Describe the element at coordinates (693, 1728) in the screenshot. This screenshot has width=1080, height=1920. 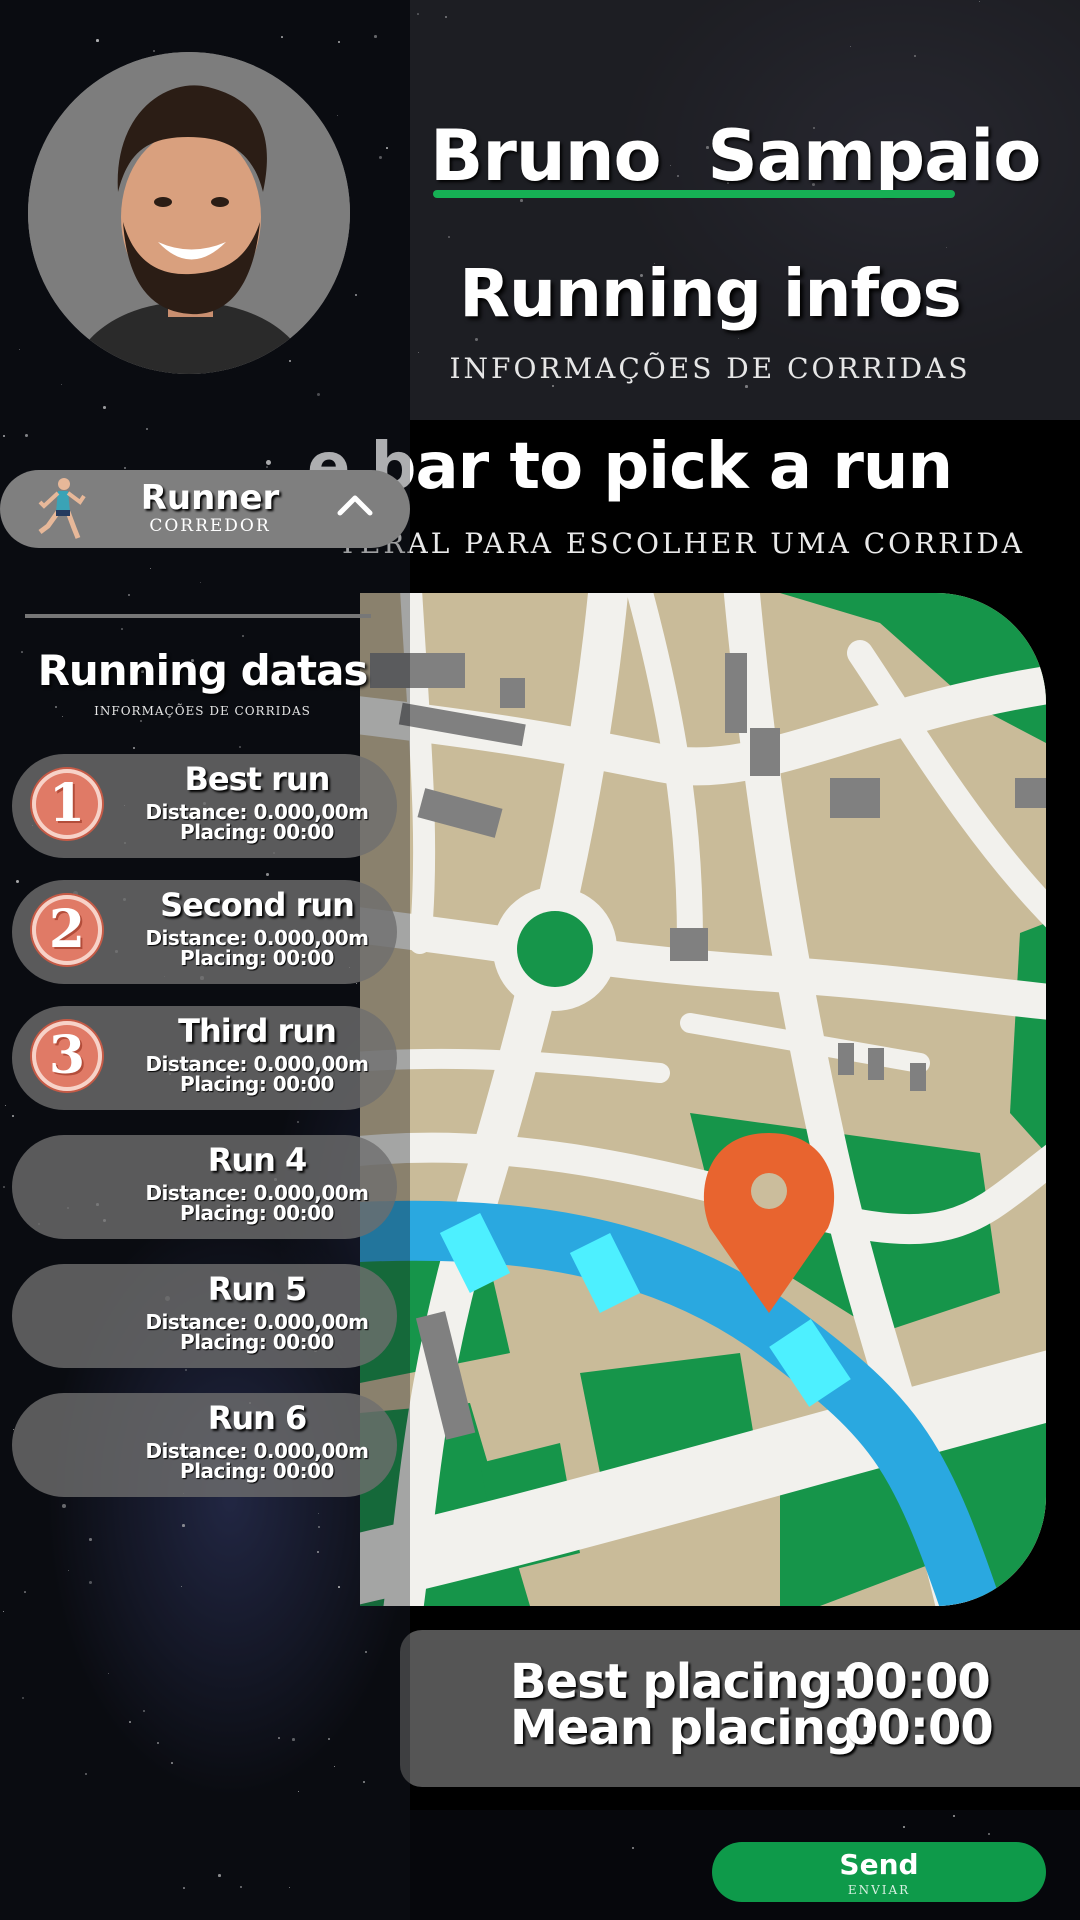
I see `mean-placing-label: Mean placing:` at that location.